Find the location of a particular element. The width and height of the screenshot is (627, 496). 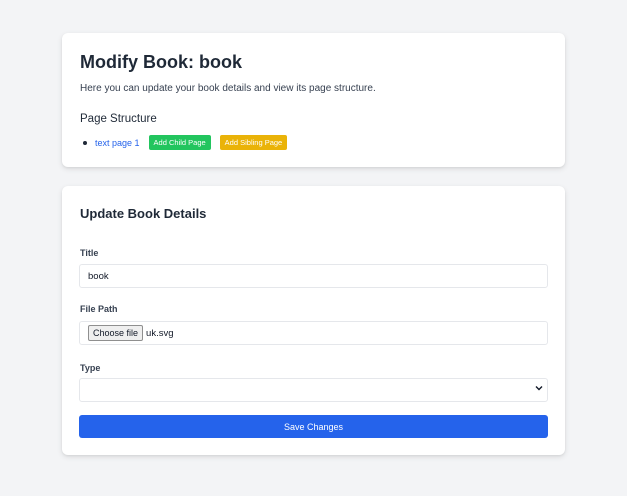

type-select is located at coordinates (313, 390).